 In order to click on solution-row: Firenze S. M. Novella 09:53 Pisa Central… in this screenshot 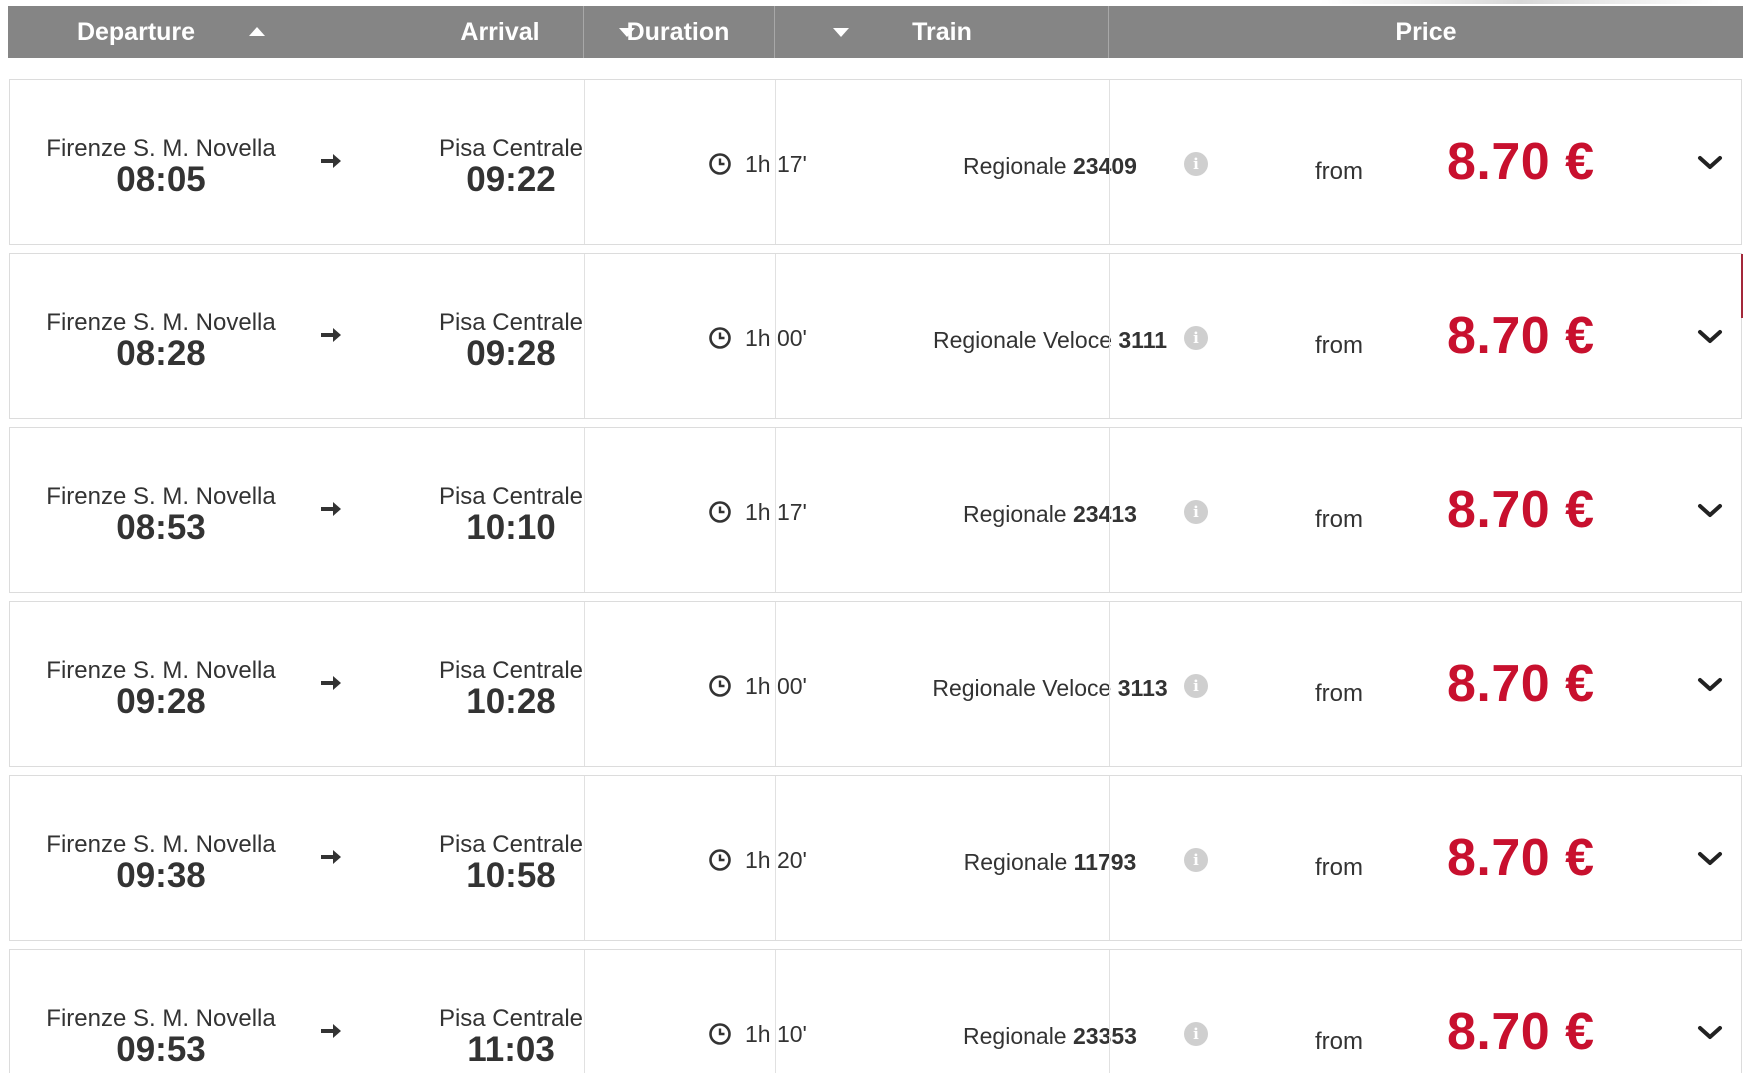, I will do `click(875, 1011)`.